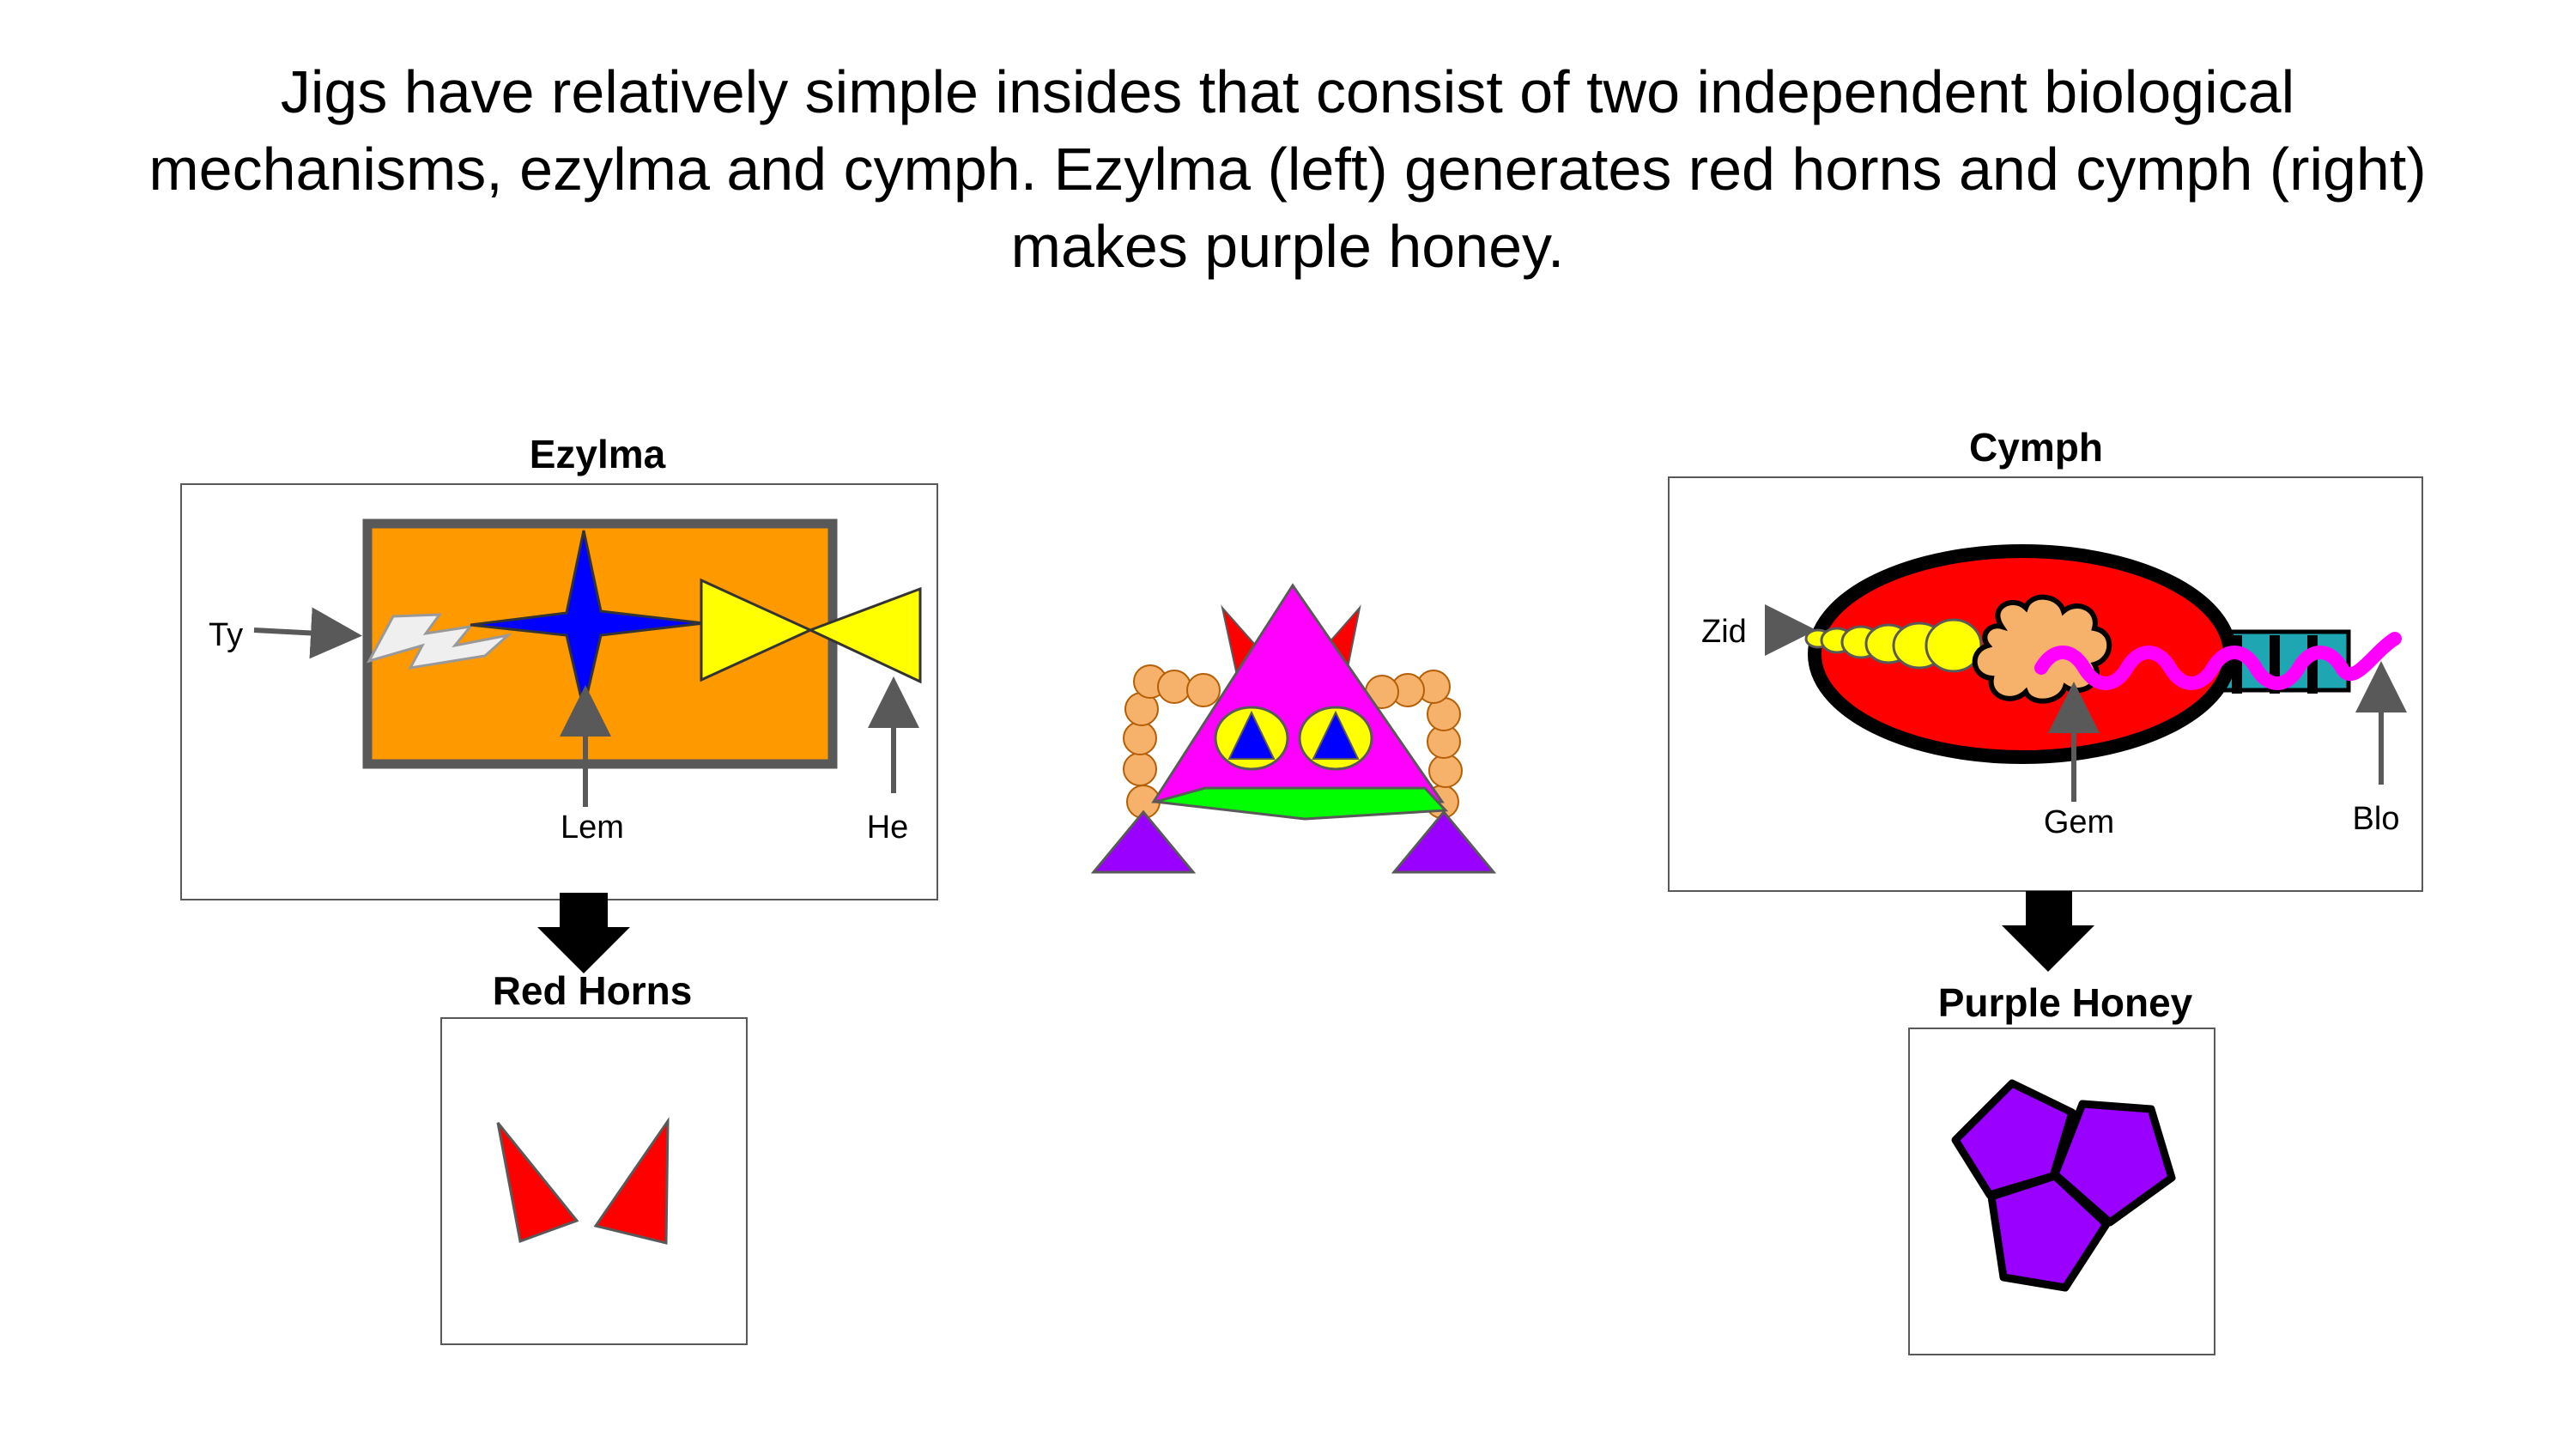  What do you see at coordinates (2376, 819) in the screenshot?
I see `blo-label: Blo` at bounding box center [2376, 819].